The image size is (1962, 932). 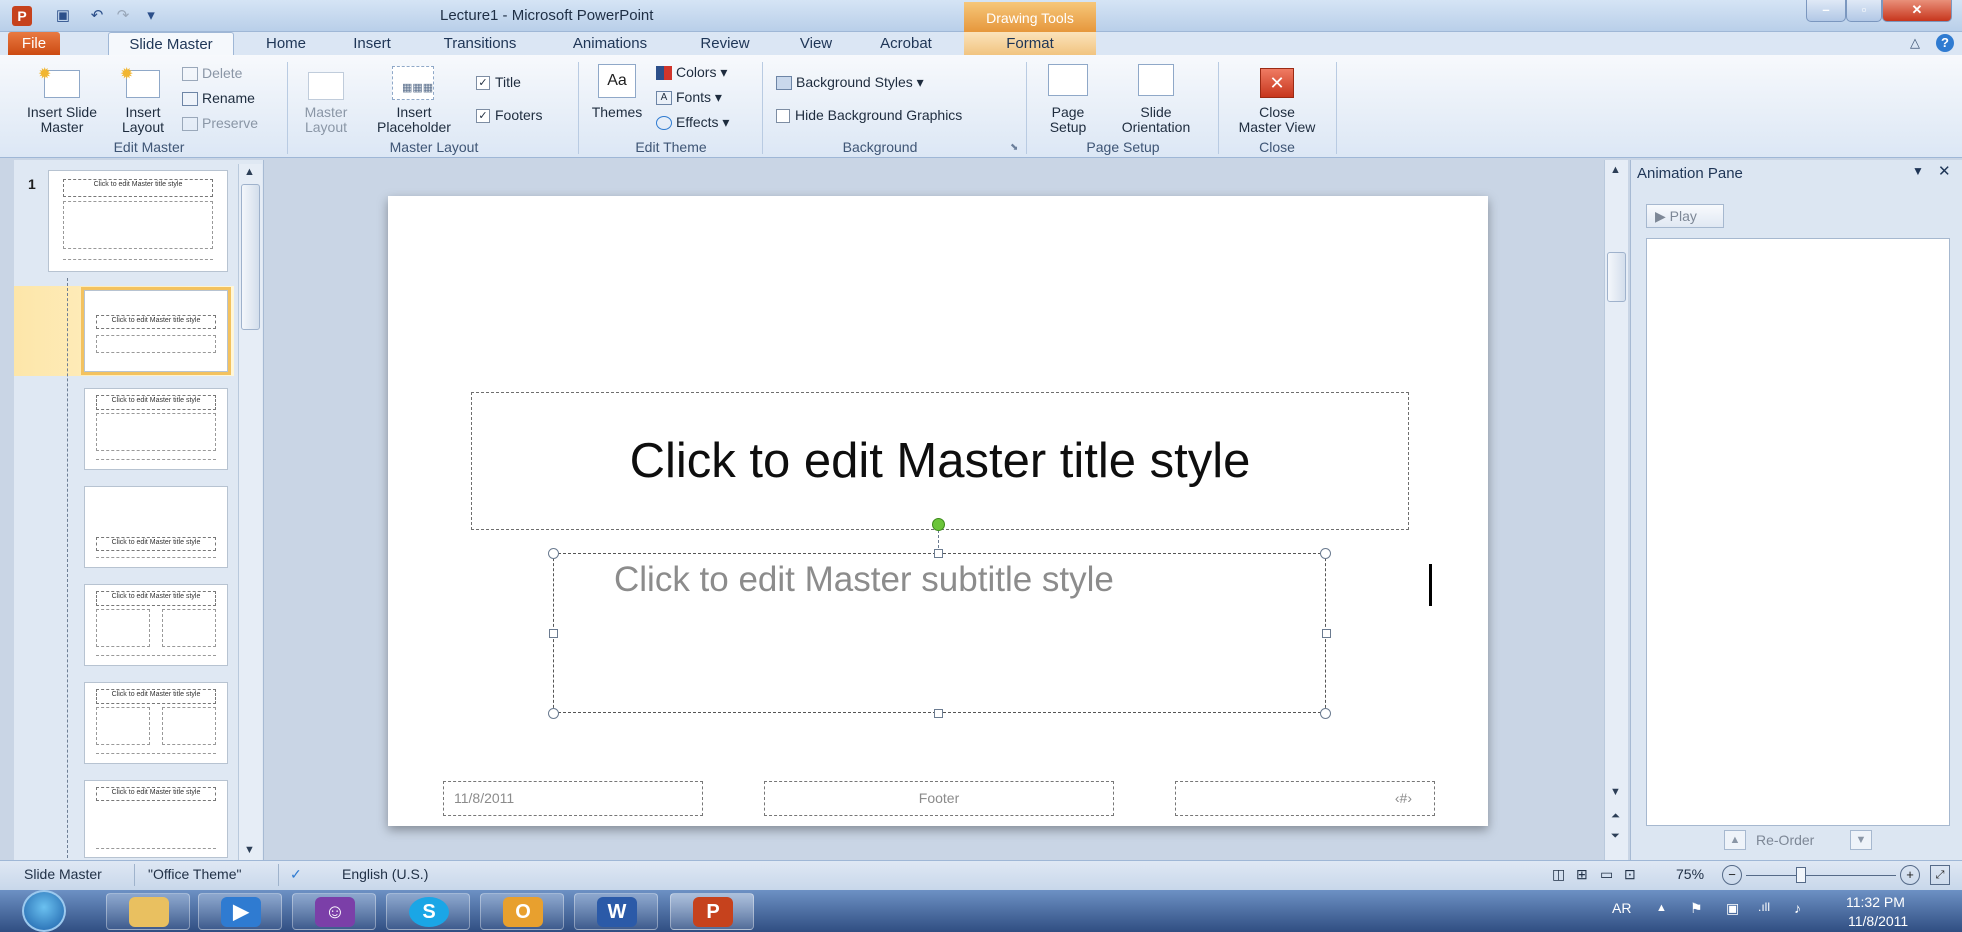 What do you see at coordinates (1606, 874) in the screenshot?
I see `reading-view-icon: ▭` at bounding box center [1606, 874].